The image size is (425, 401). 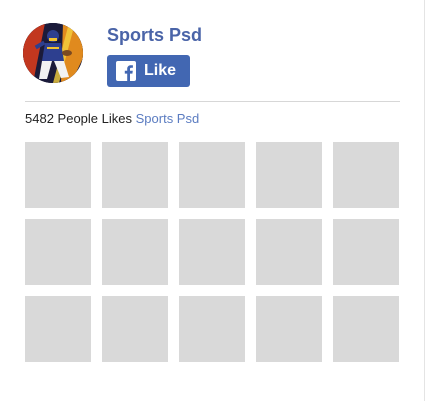 What do you see at coordinates (154, 35) in the screenshot?
I see `page-title: Sports Psd` at bounding box center [154, 35].